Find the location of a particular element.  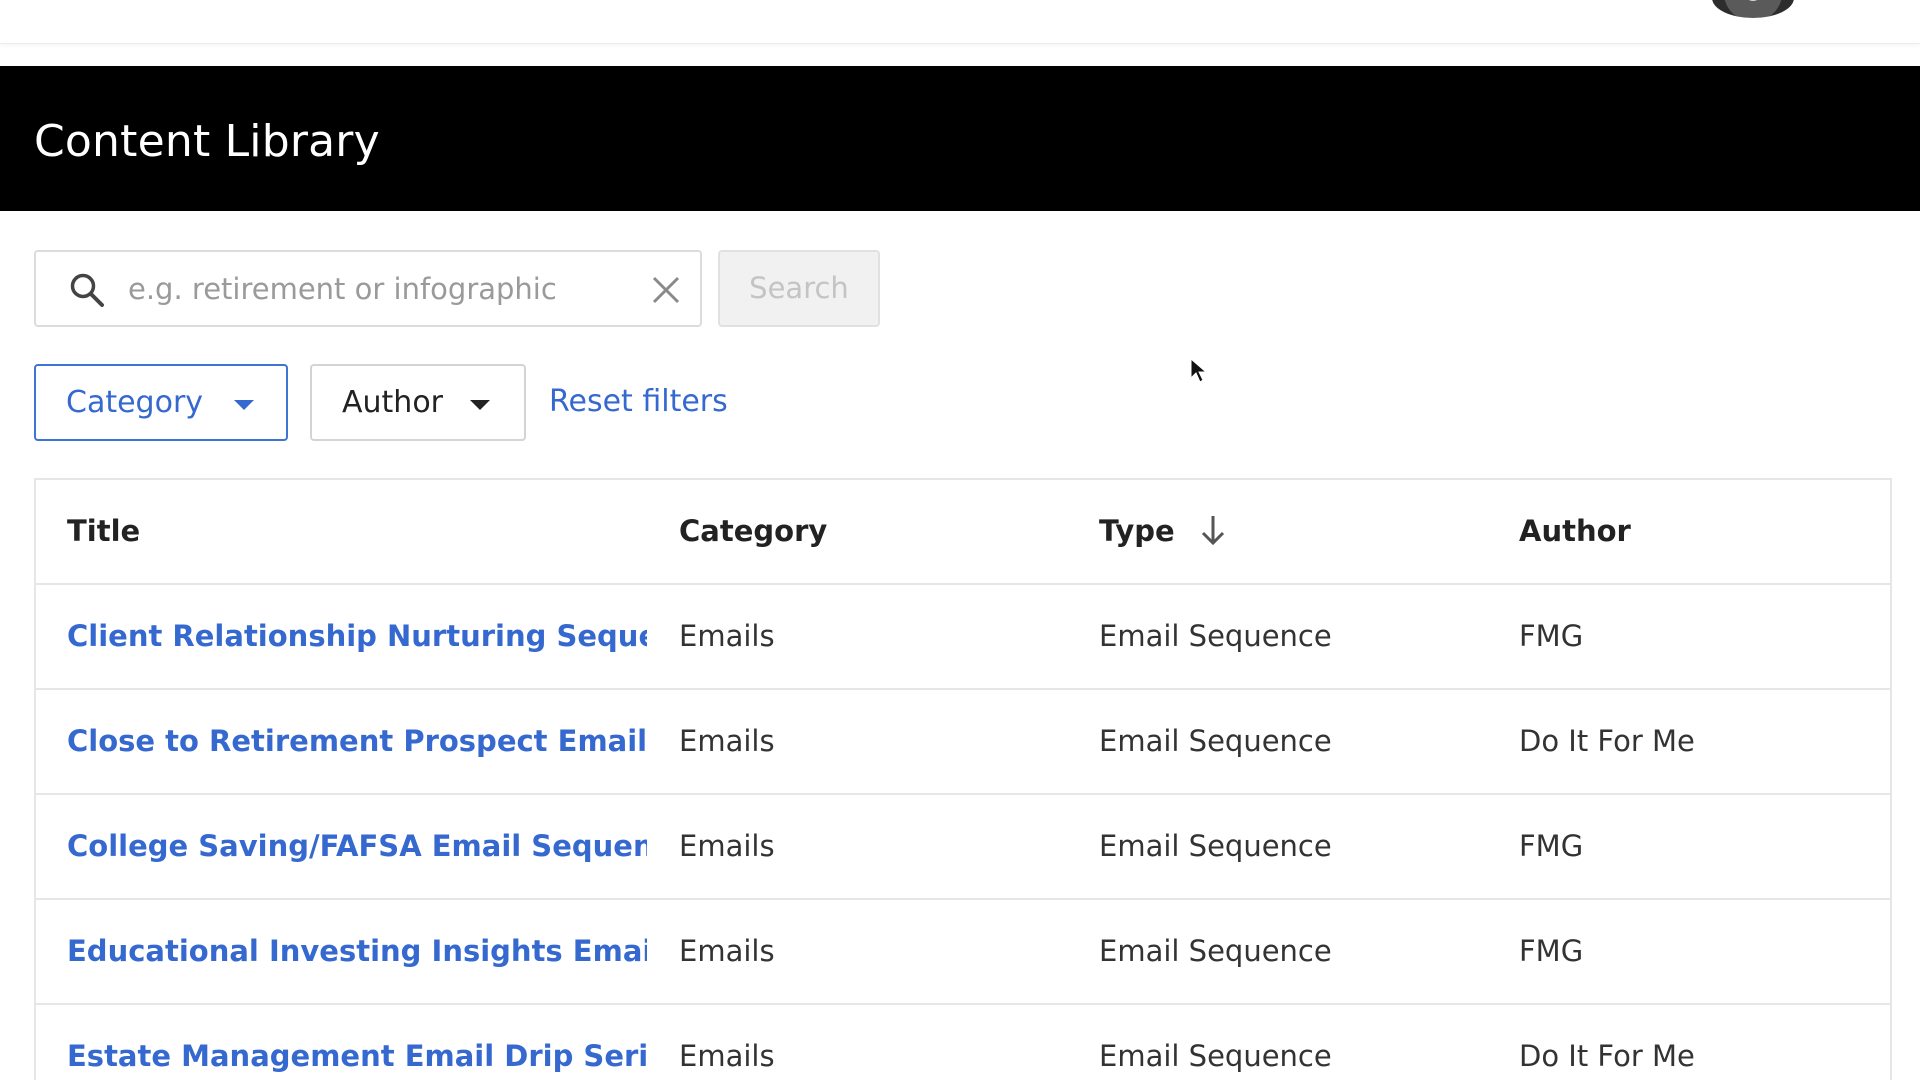

author-filter-dropdown: Author is located at coordinates (418, 402).